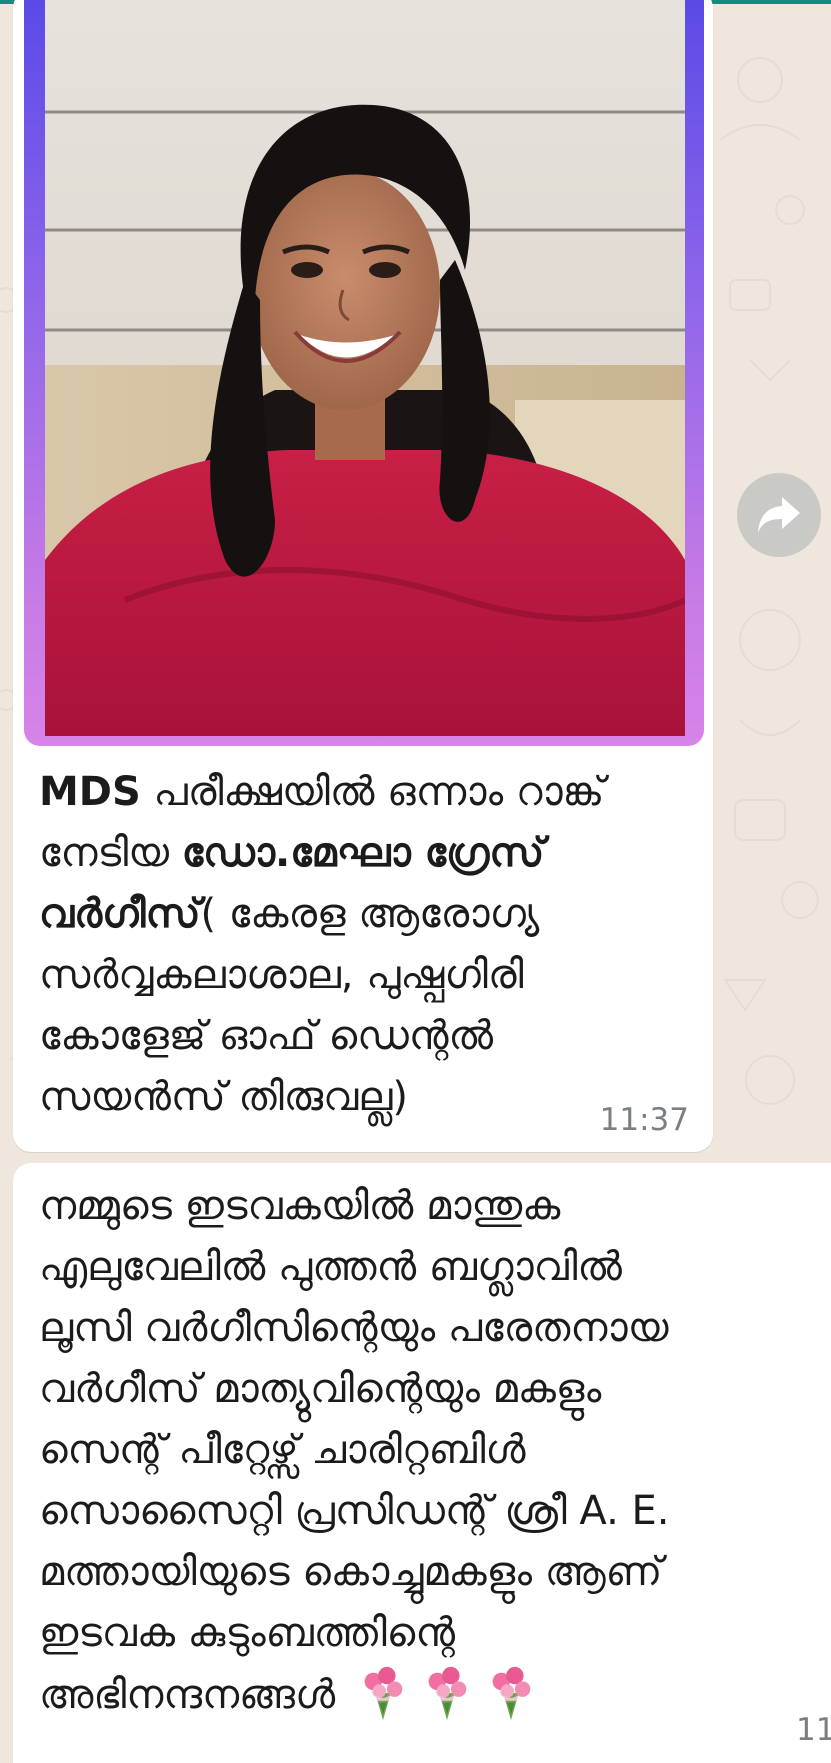  I want to click on message-line: വർഗീസ് മാത്യുവിന്റെയും മകളും, so click(320, 1389).